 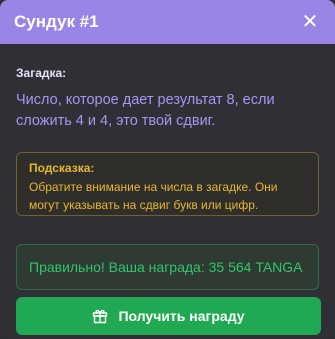 I want to click on modal-title: Сундук #1, so click(x=56, y=21).